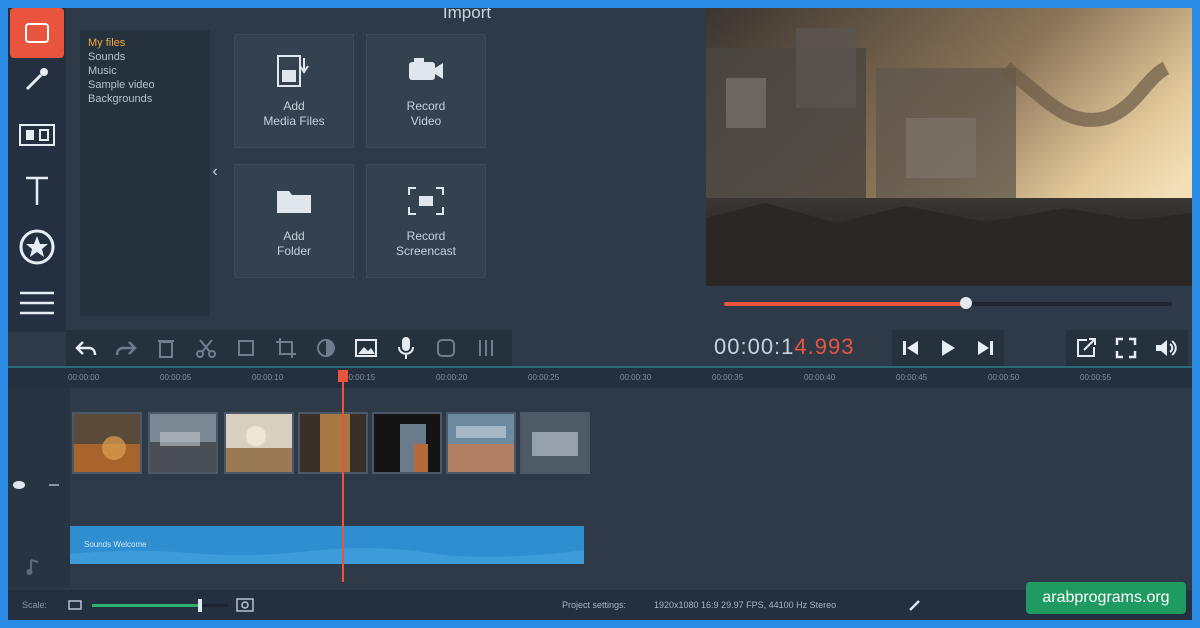 This screenshot has width=1200, height=628. What do you see at coordinates (39, 488) in the screenshot?
I see `track-controls` at bounding box center [39, 488].